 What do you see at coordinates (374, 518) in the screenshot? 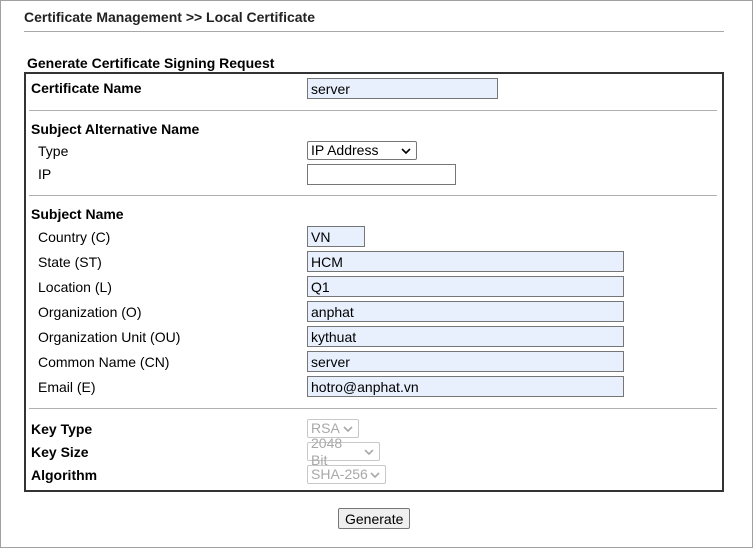
I see `generate-button: Generate` at bounding box center [374, 518].